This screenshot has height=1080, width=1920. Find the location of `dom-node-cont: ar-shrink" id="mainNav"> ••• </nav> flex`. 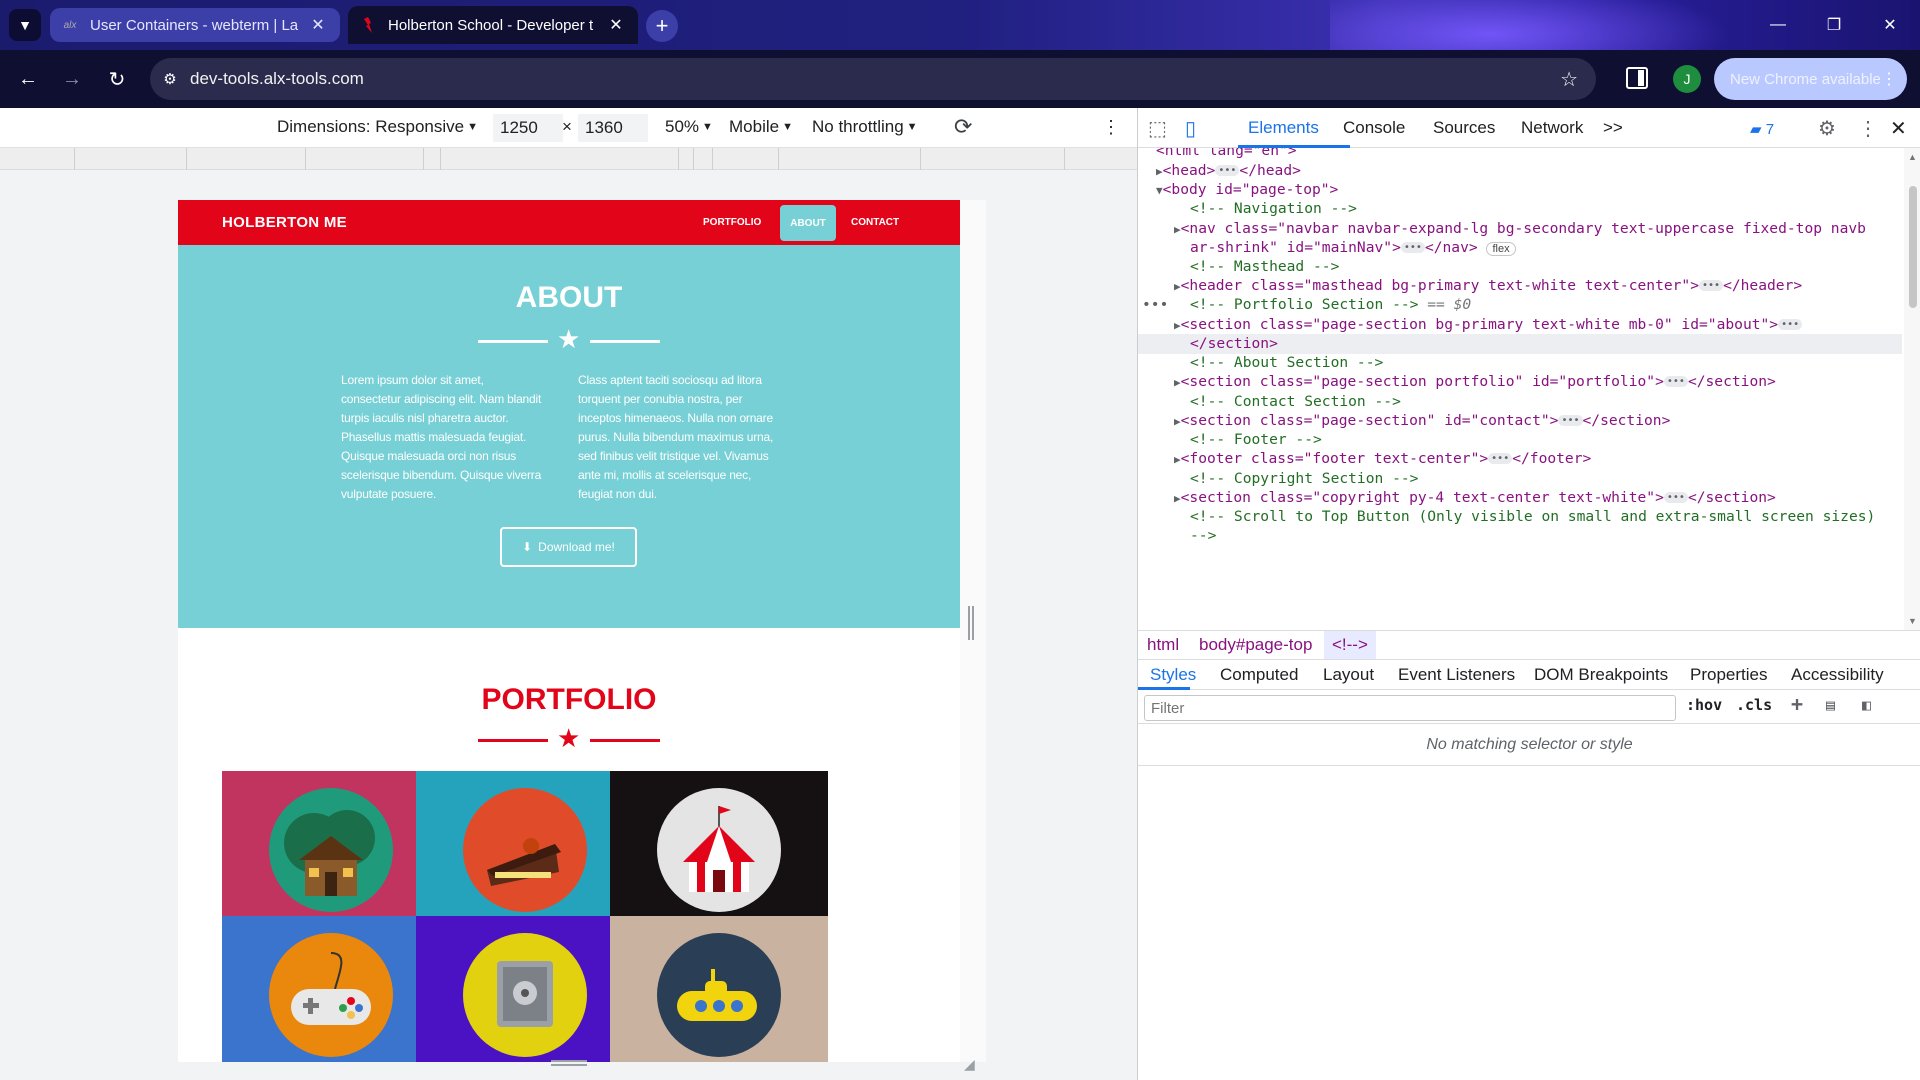

dom-node-cont: ar-shrink" id="mainNav"> ••• </nav> flex is located at coordinates (1353, 247).